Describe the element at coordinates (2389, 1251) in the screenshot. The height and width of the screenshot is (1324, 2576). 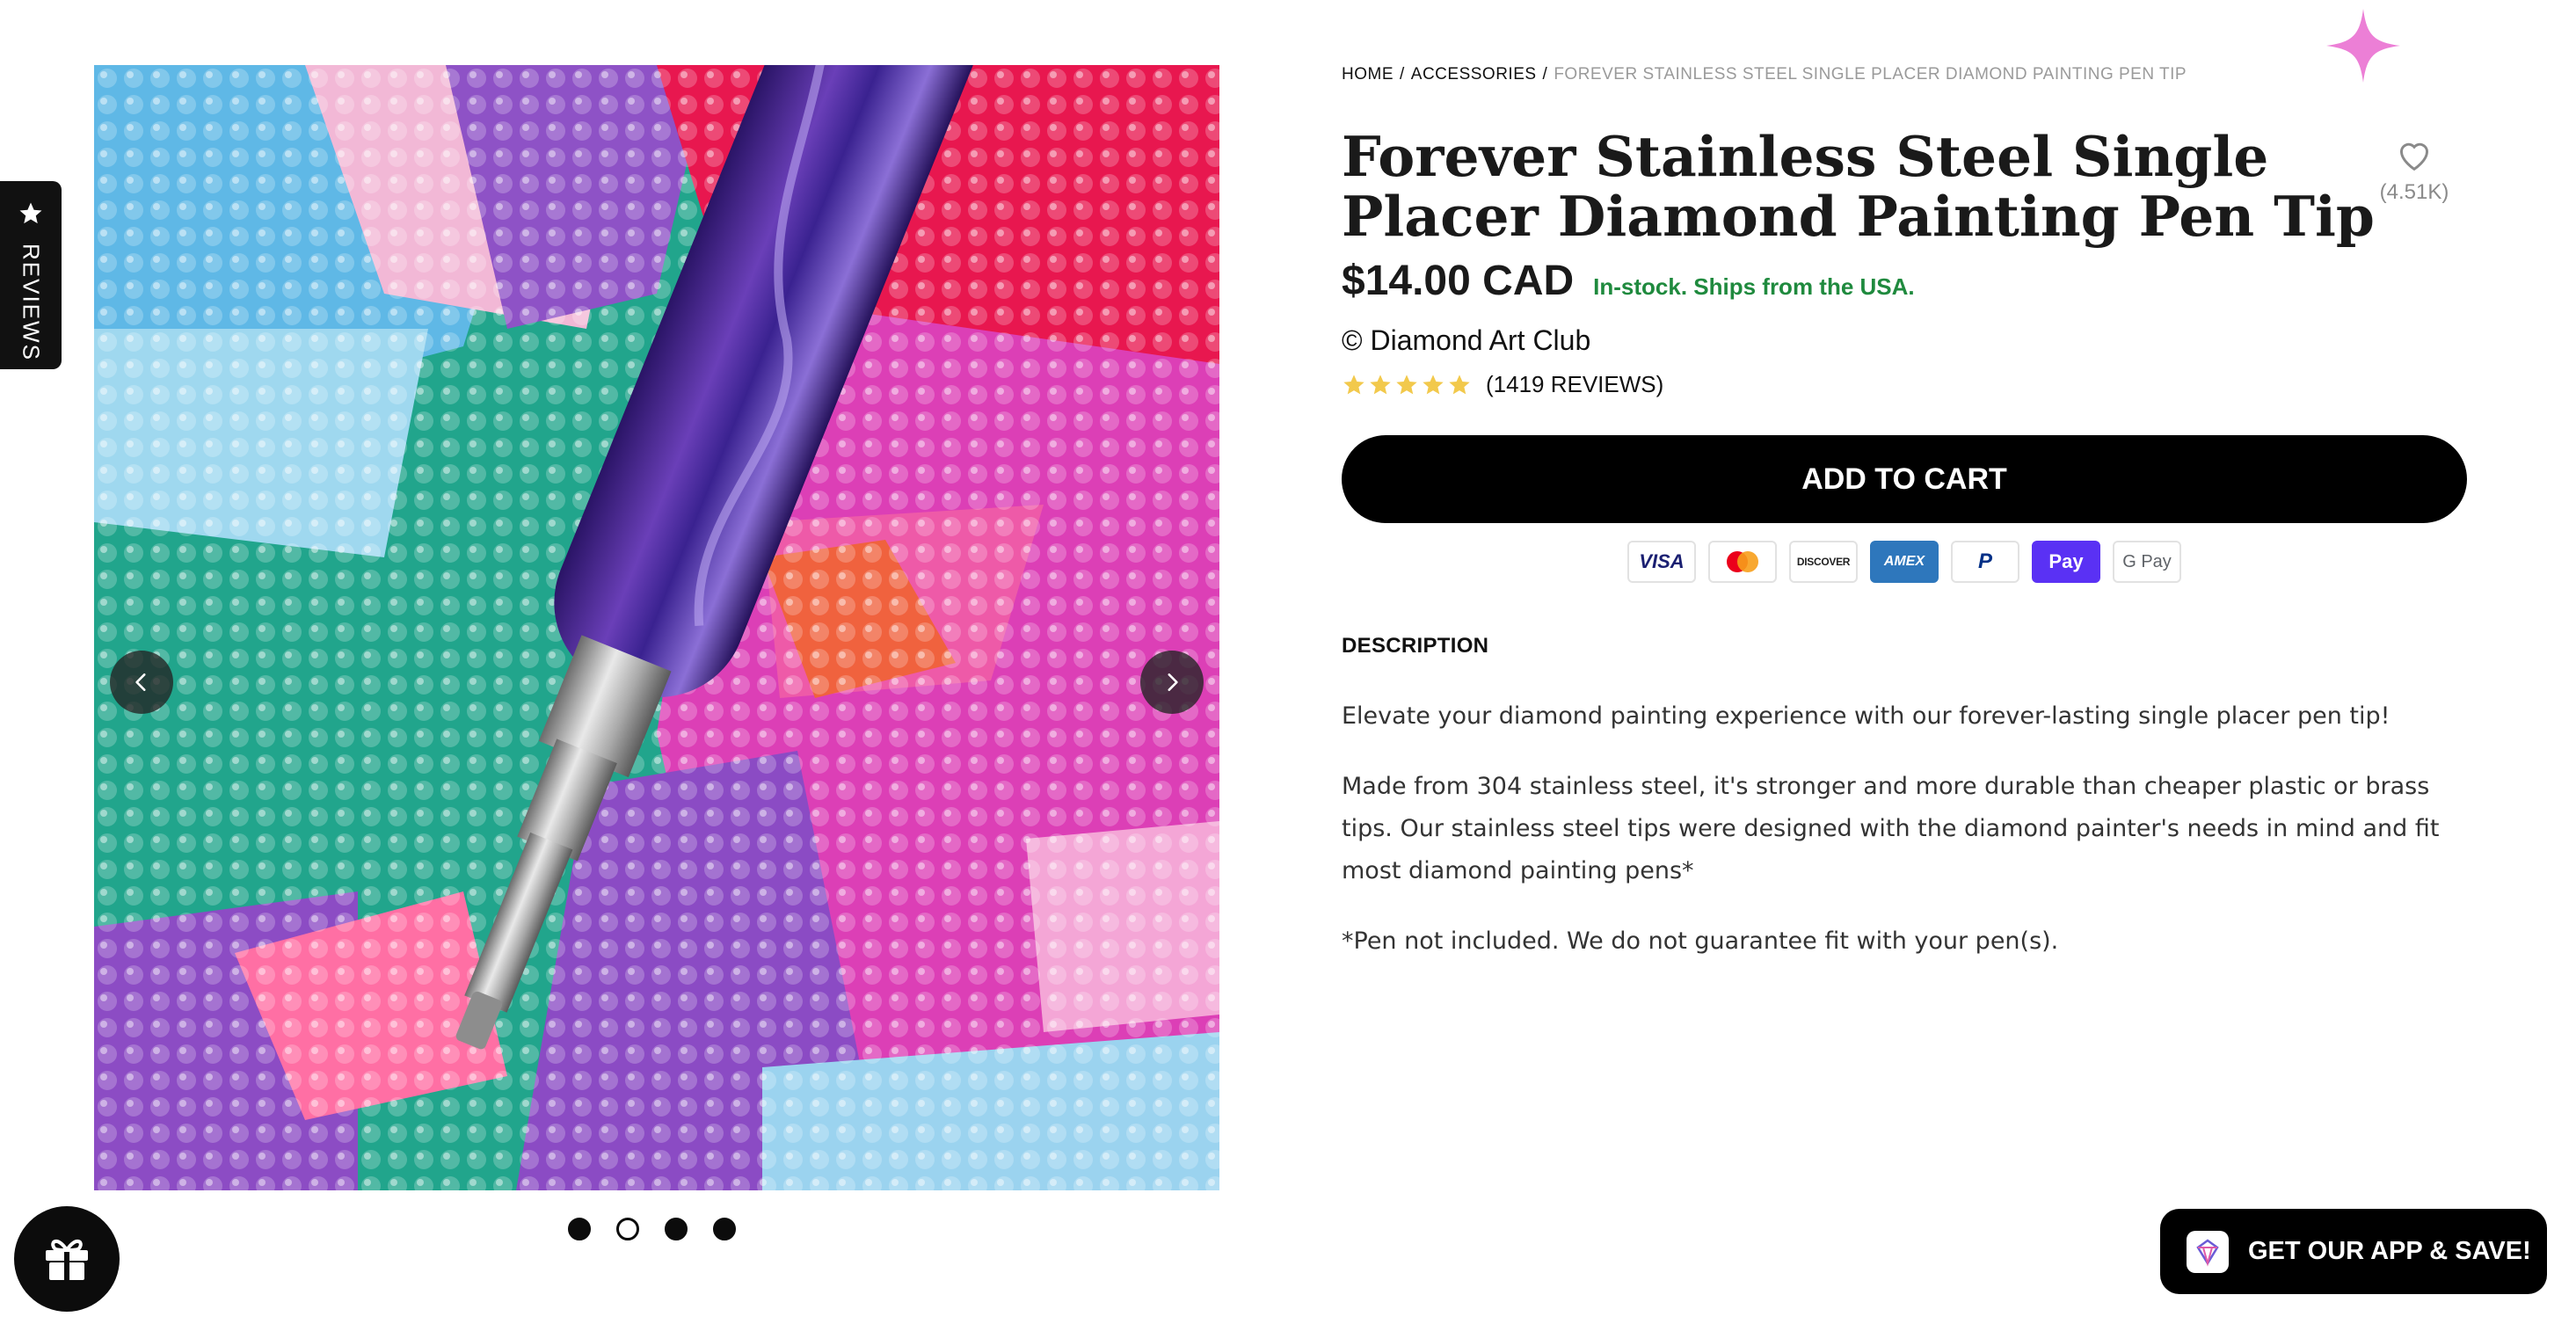
I see `app-banner-label: GET OUR APP & SAVE!` at that location.